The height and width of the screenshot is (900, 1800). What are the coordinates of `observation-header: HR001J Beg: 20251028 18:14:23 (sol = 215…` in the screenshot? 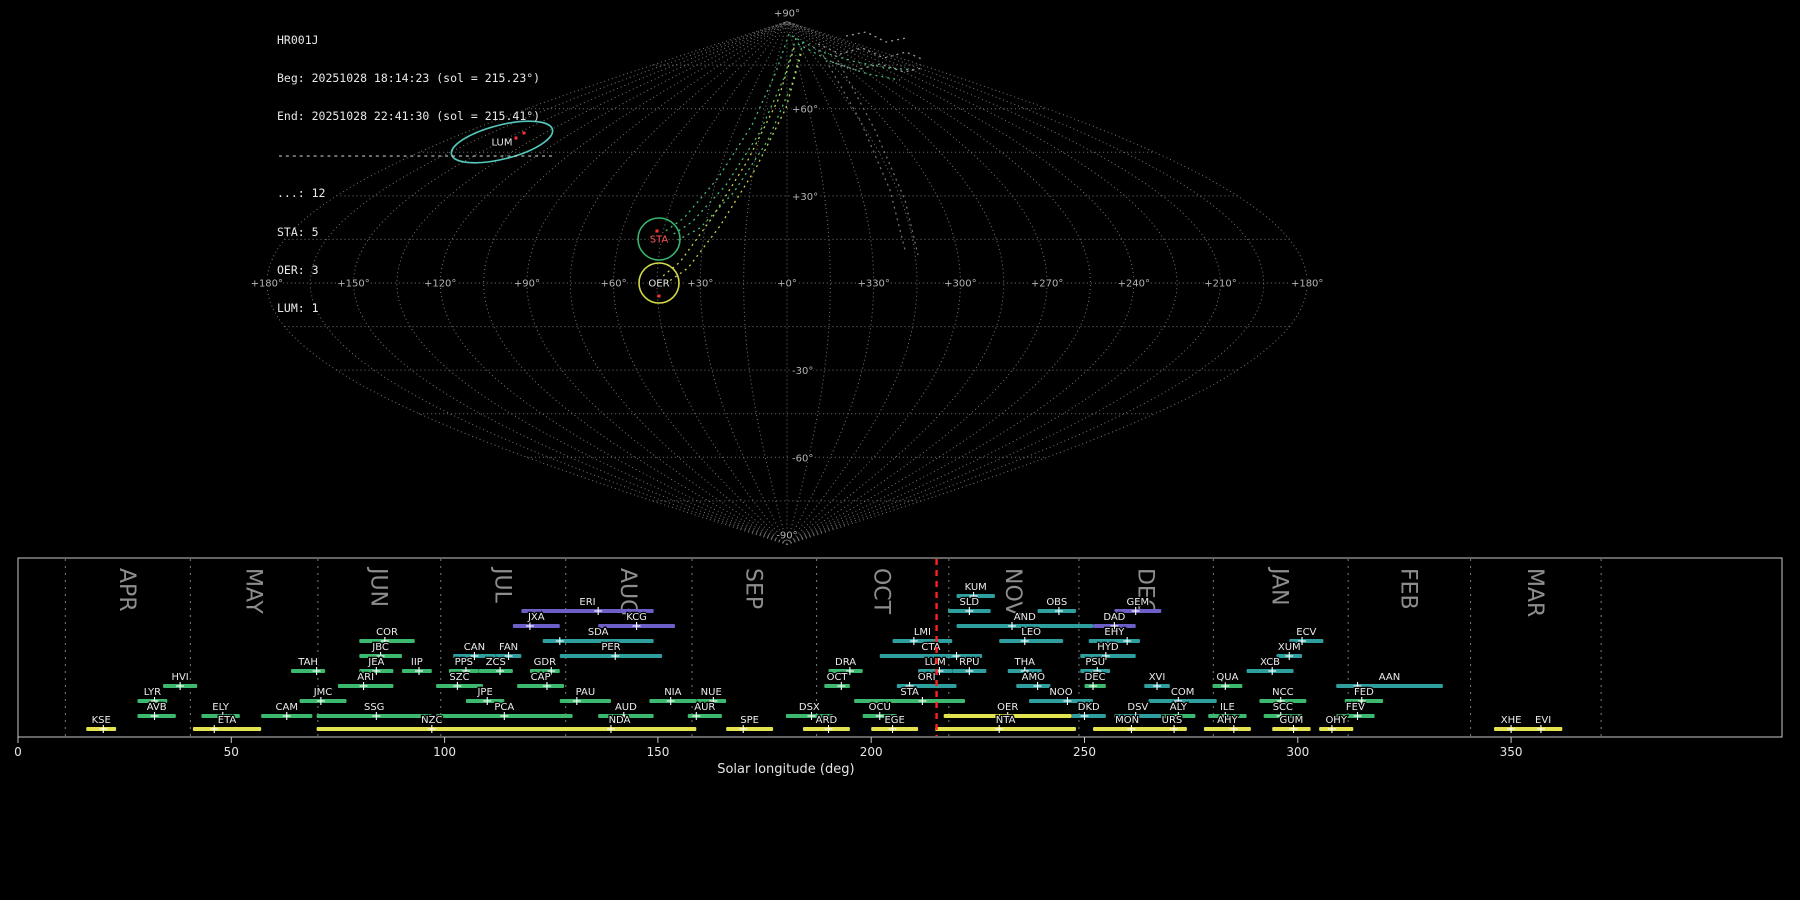 It's located at (415, 168).